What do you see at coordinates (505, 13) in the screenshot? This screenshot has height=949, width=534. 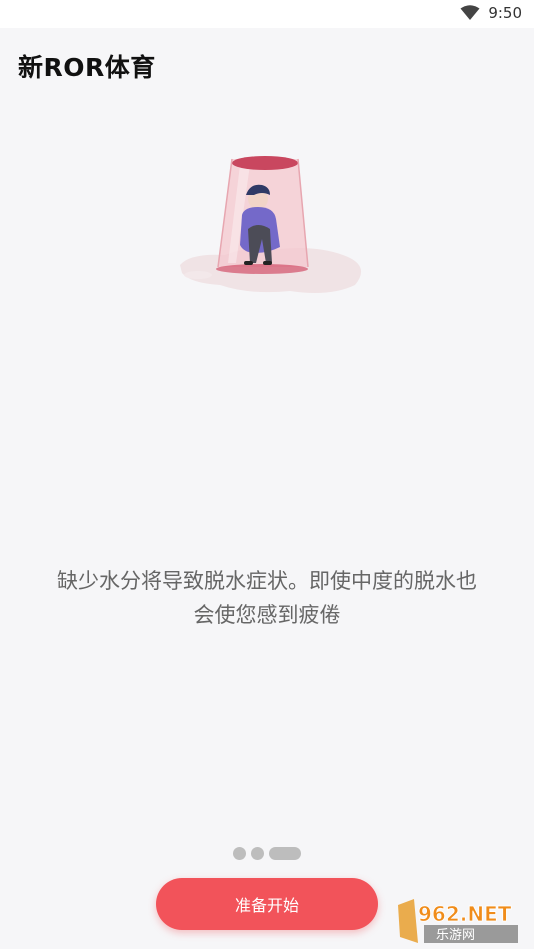 I see `status-time: 9:50` at bounding box center [505, 13].